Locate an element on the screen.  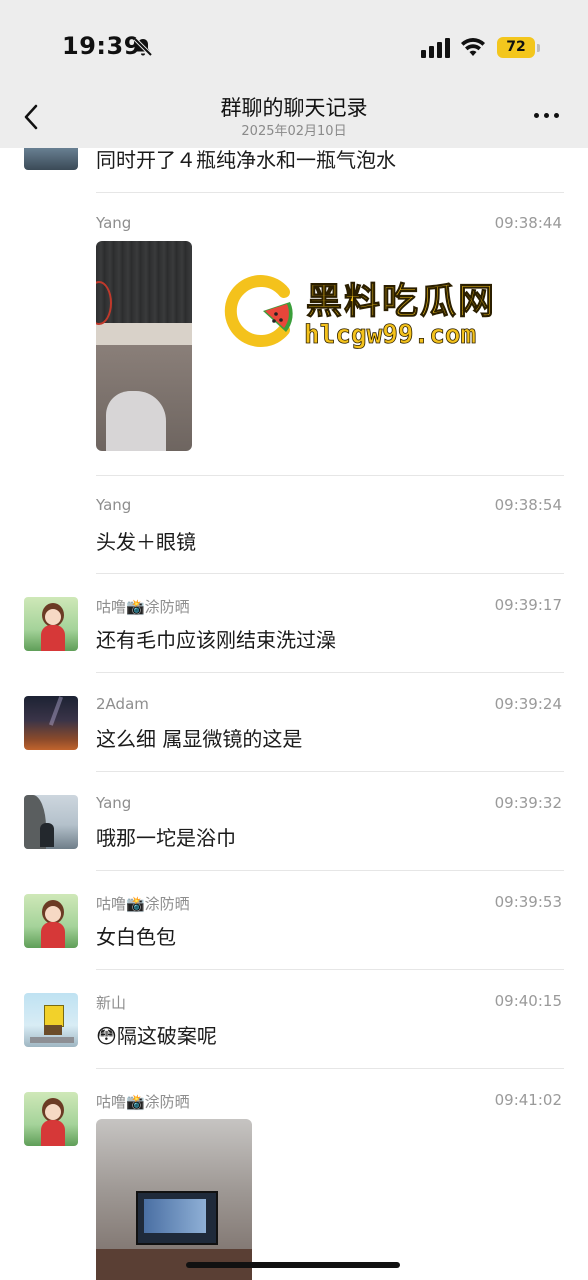
message-time: 09:39:32 is located at coordinates (528, 803).